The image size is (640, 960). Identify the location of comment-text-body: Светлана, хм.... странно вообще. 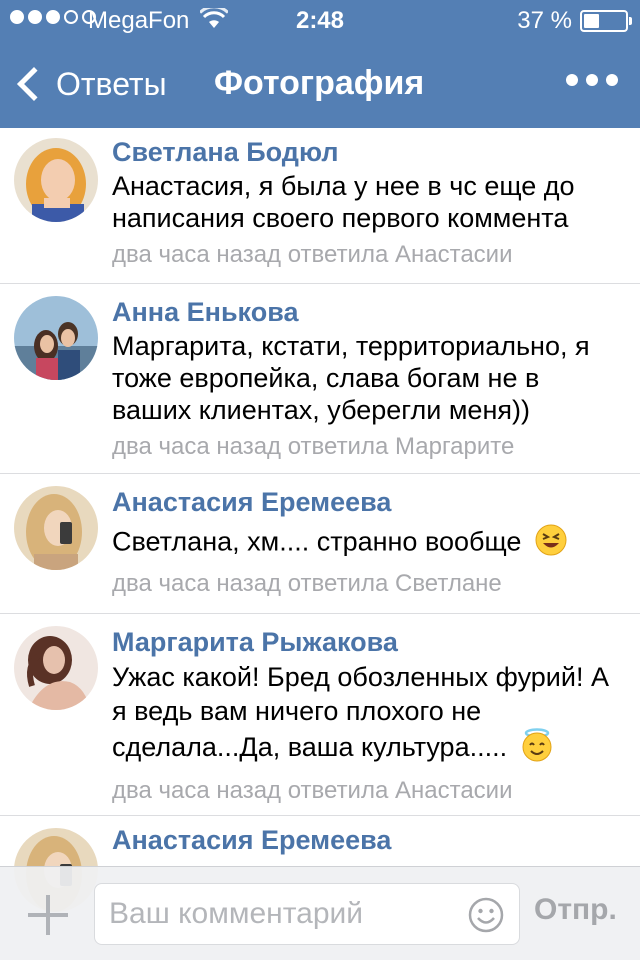
(317, 541).